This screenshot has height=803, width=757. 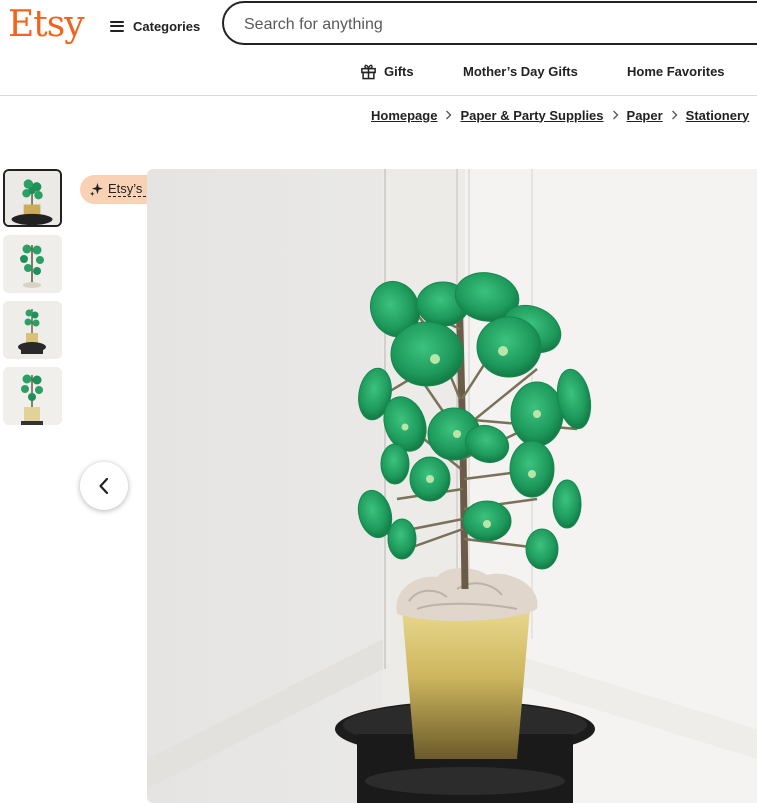 What do you see at coordinates (117, 26) in the screenshot?
I see `menu-icon` at bounding box center [117, 26].